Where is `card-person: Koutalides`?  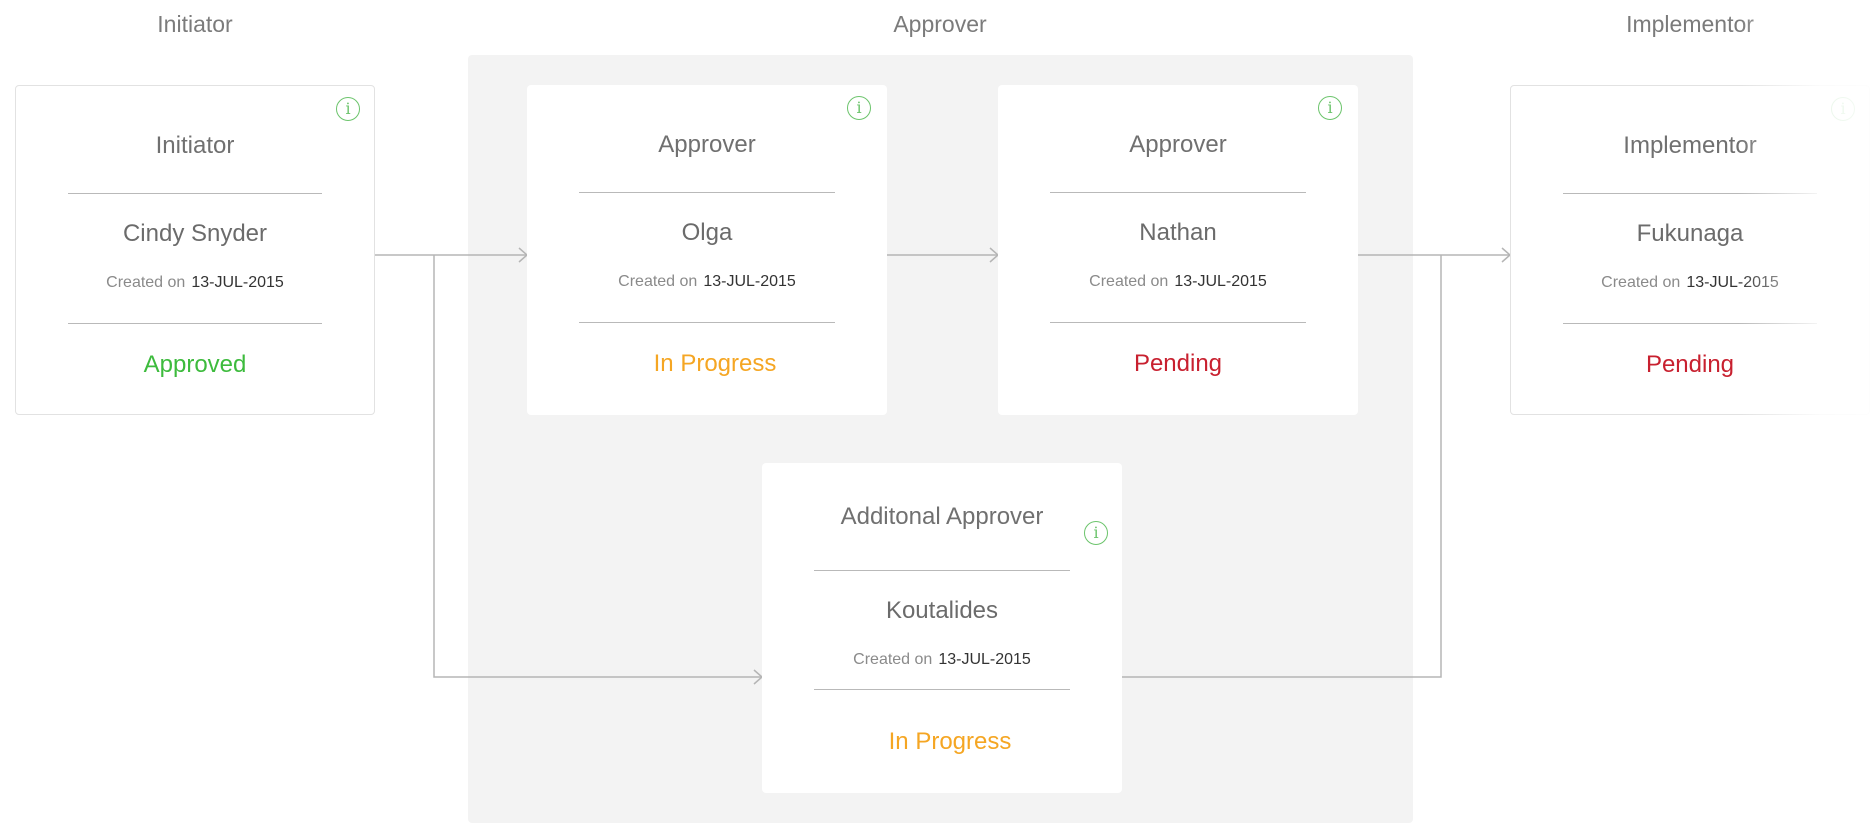 card-person: Koutalides is located at coordinates (942, 610).